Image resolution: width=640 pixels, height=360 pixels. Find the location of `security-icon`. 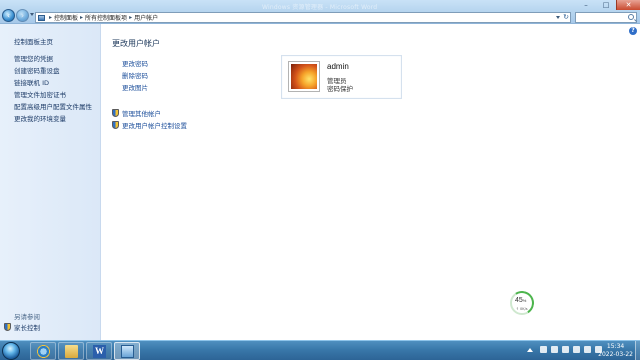

security-icon is located at coordinates (565, 349).